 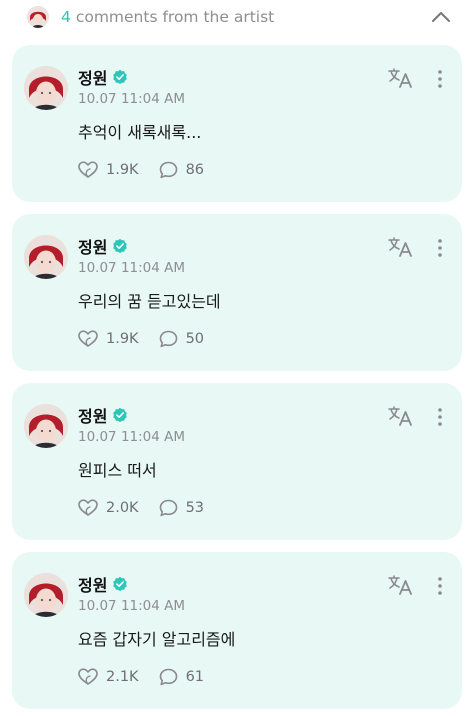 I want to click on comment-actions: 1.9K 50, so click(x=141, y=339).